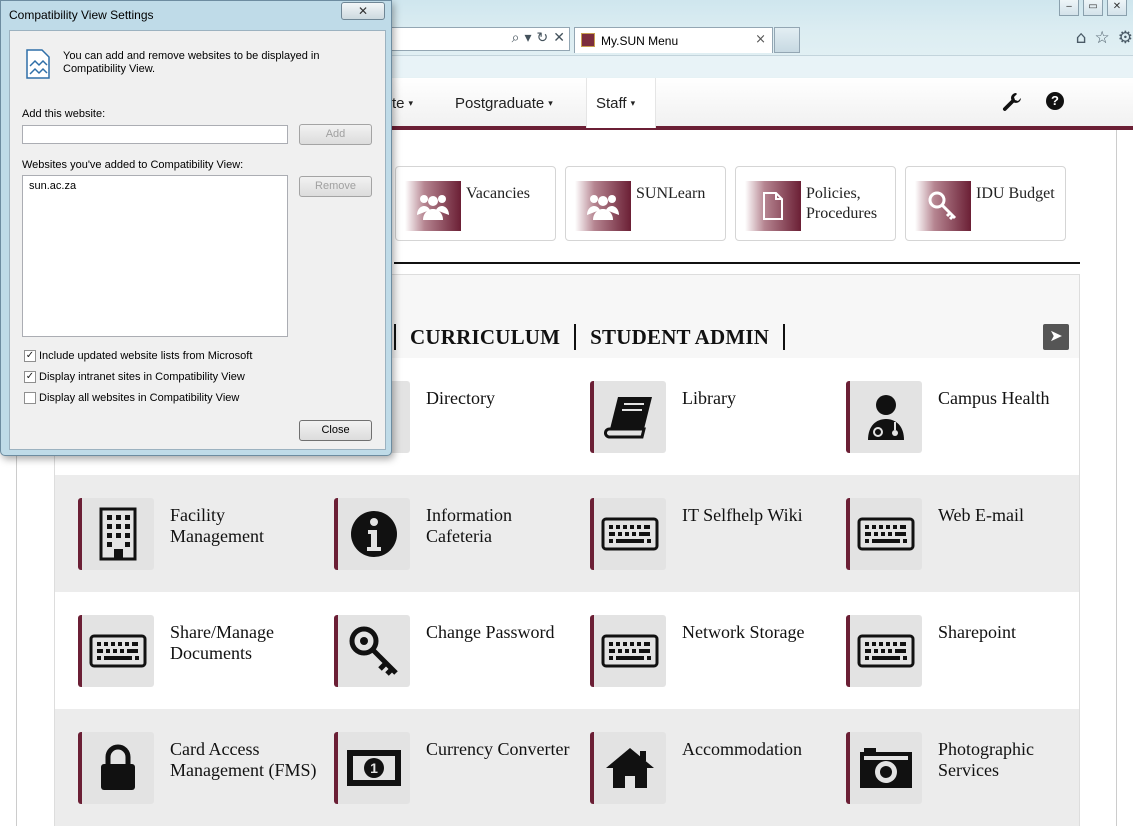 The height and width of the screenshot is (826, 1133). What do you see at coordinates (757, 749) in the screenshot?
I see `service-accommodation: Accommodation` at bounding box center [757, 749].